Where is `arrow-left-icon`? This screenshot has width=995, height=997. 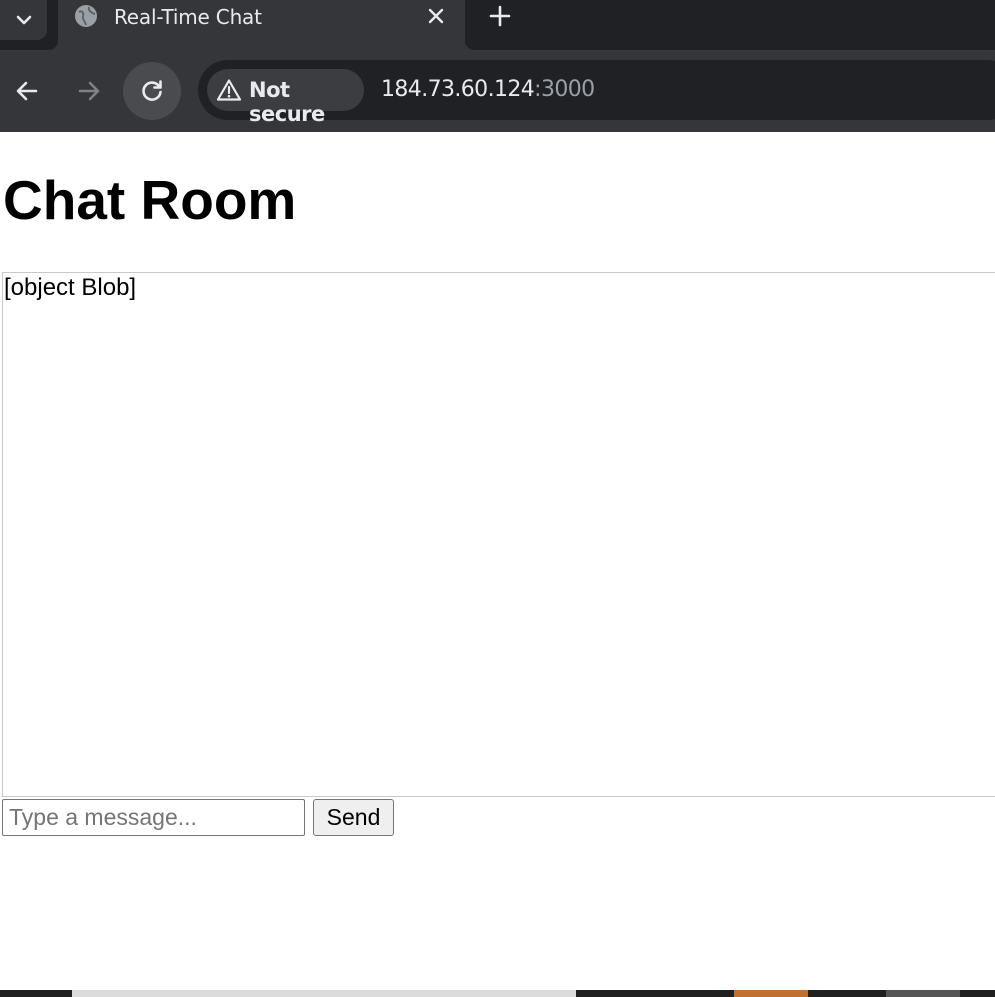
arrow-left-icon is located at coordinates (27, 91).